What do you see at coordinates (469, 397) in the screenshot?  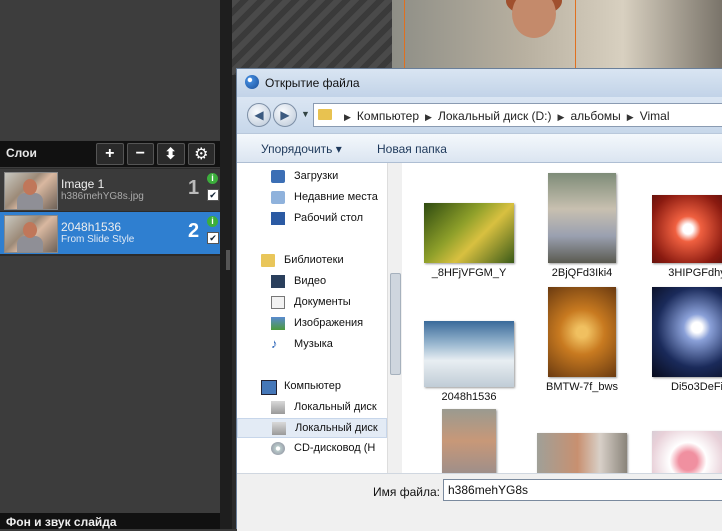 I see `file-name: 2048h1536` at bounding box center [469, 397].